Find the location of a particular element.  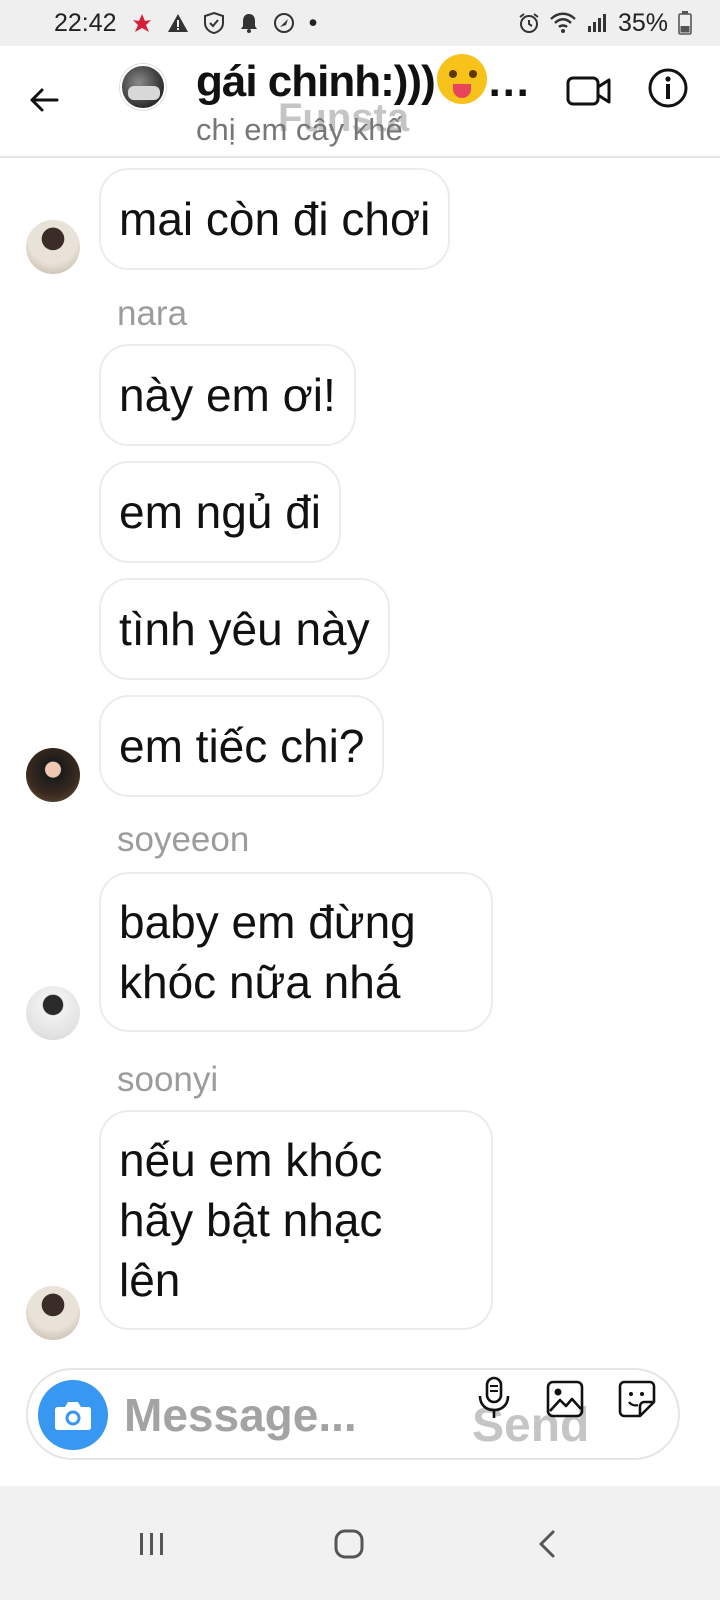

back-arrow-icon is located at coordinates (44, 100).